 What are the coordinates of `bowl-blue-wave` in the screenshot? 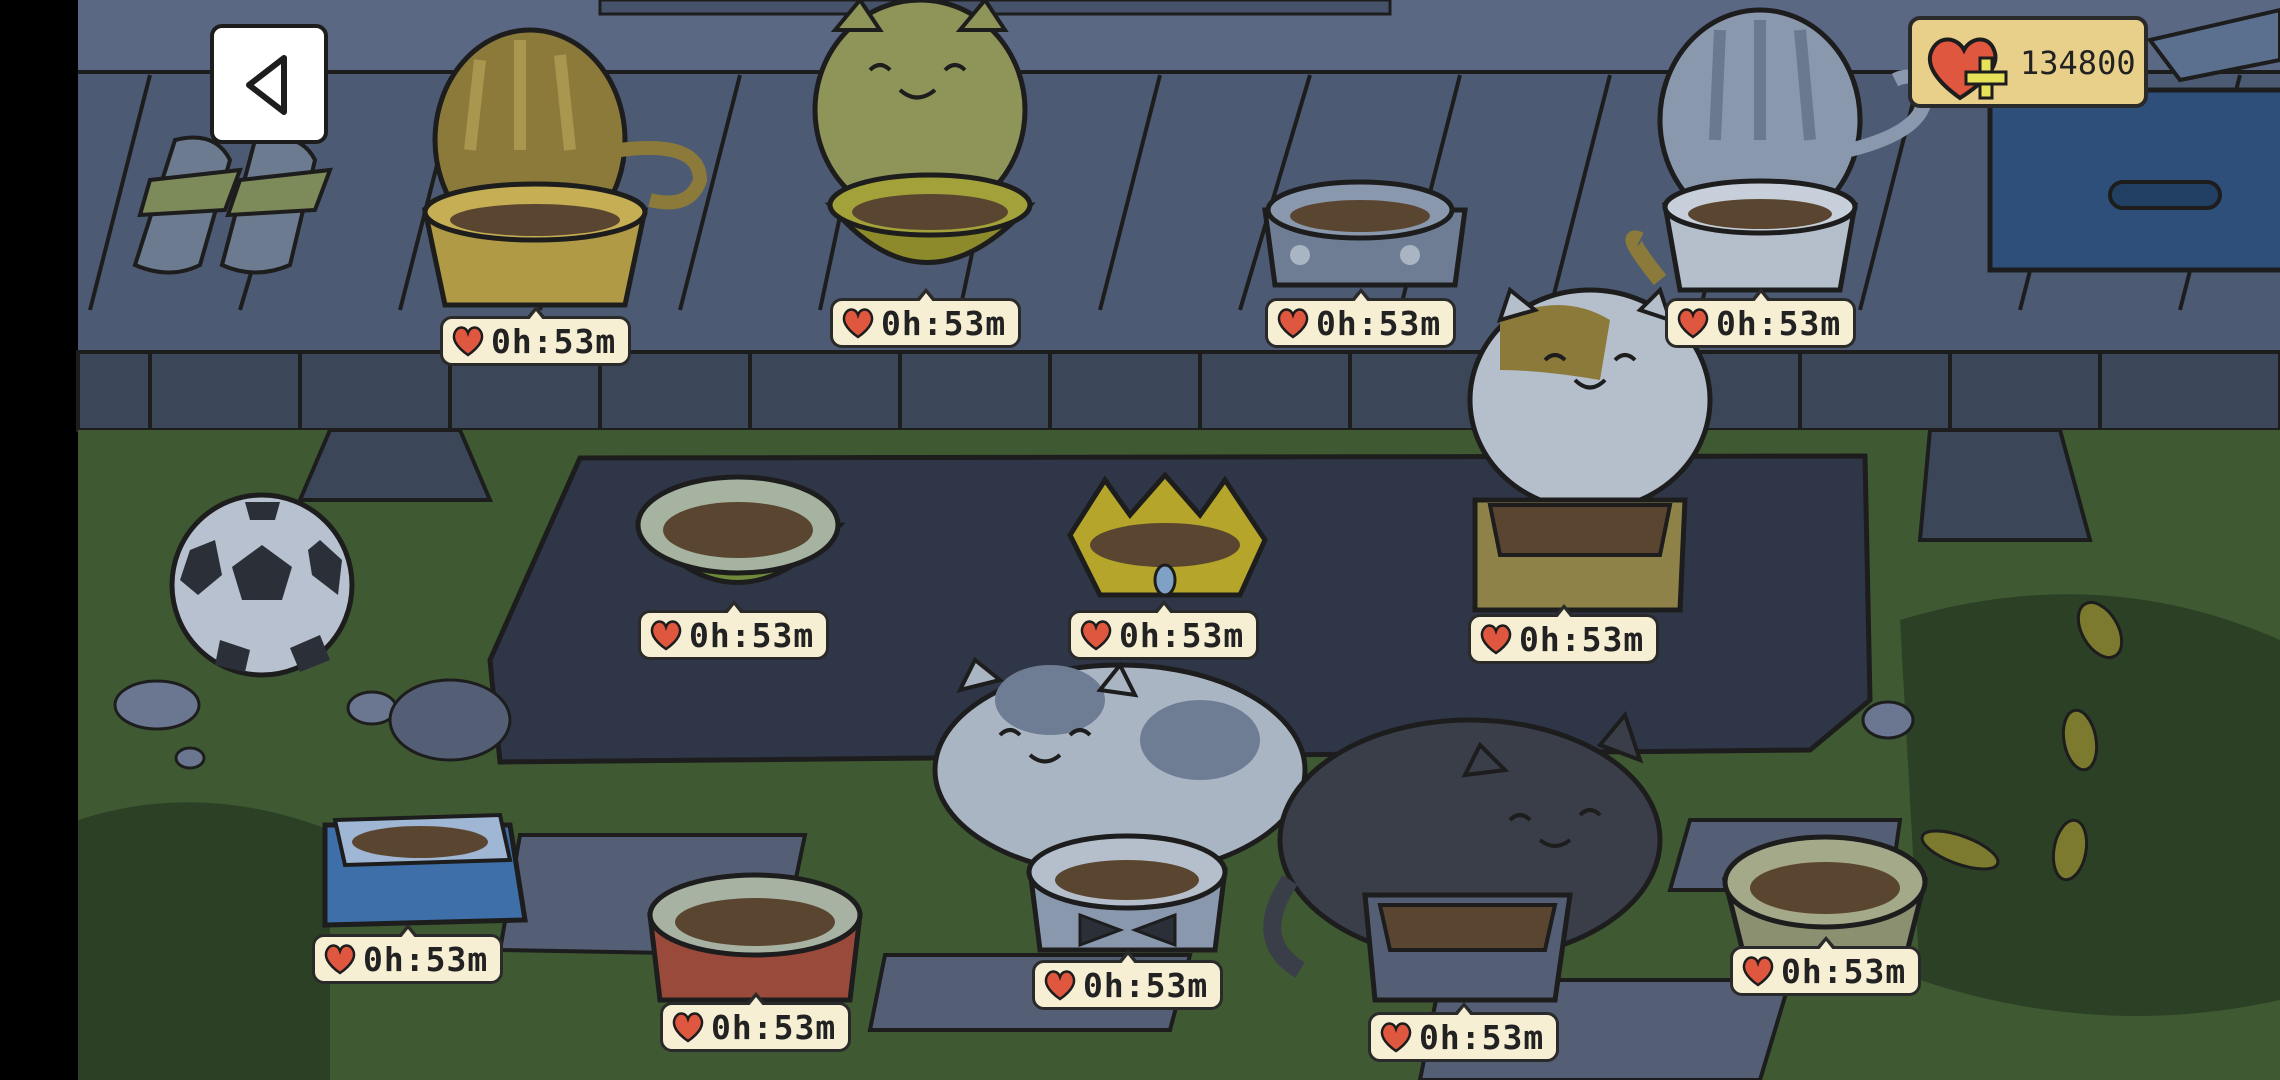 It's located at (425, 870).